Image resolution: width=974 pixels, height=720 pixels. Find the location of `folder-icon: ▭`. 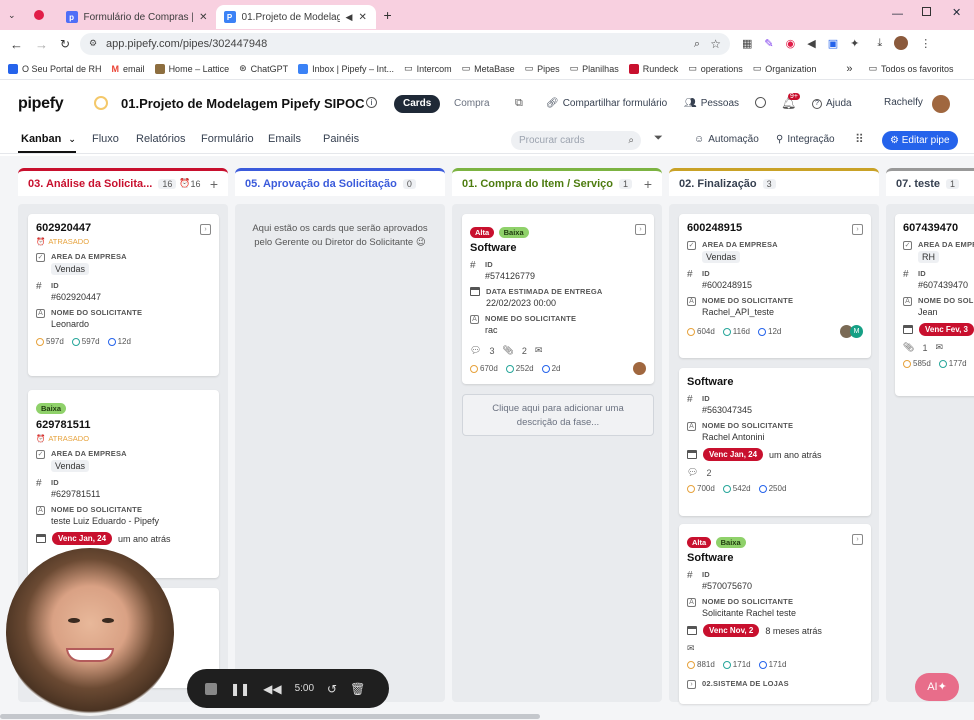

folder-icon: ▭ is located at coordinates (408, 68).